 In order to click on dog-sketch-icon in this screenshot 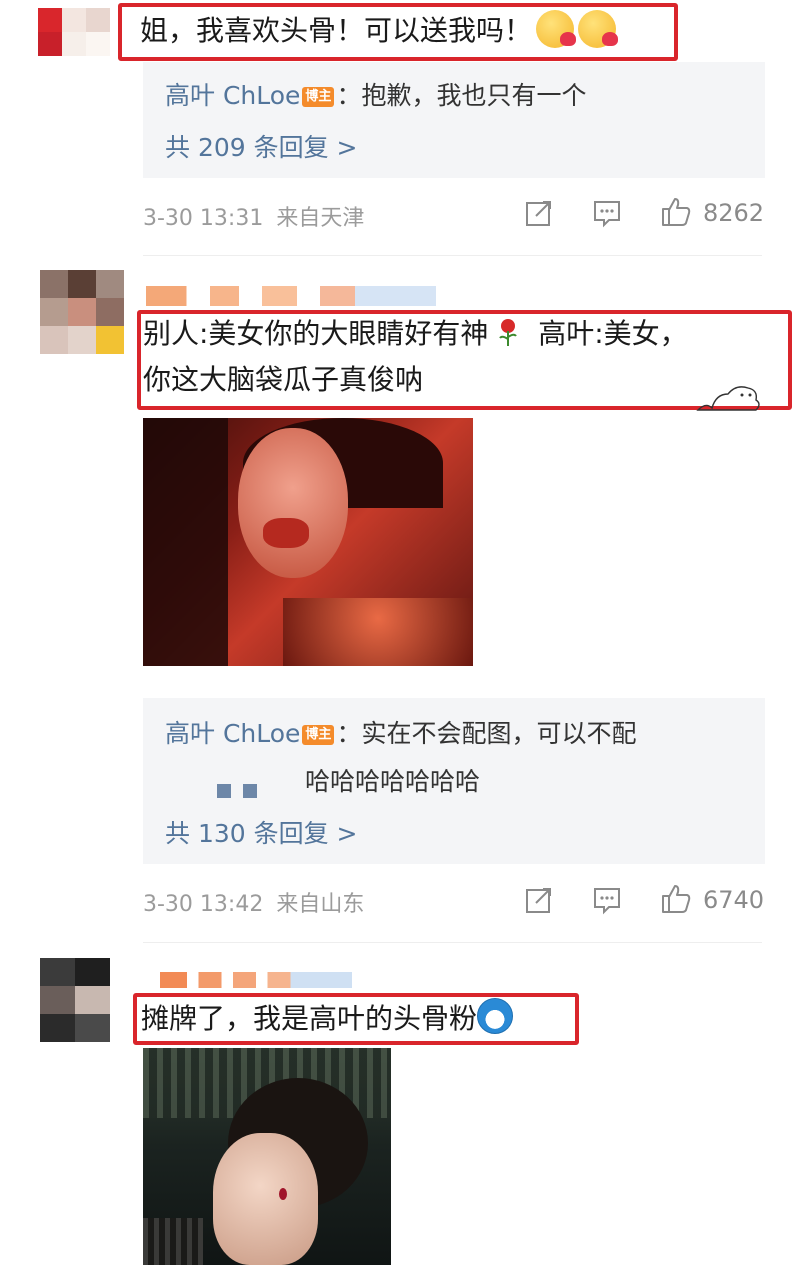, I will do `click(728, 398)`.